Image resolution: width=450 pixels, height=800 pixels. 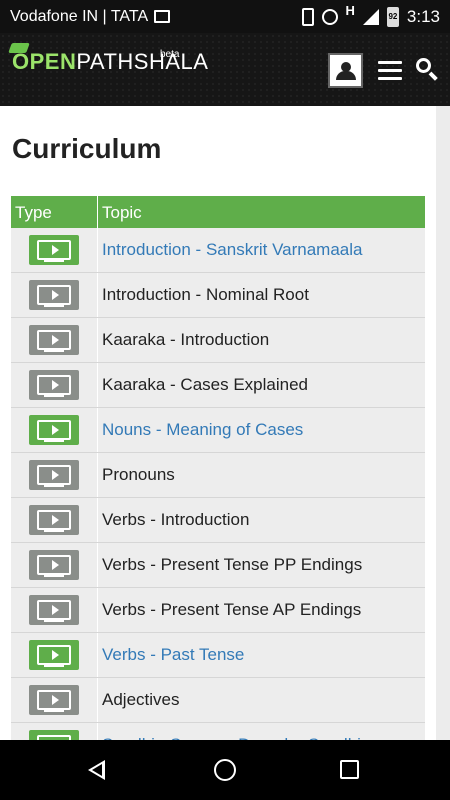 I want to click on signal-icon, so click(x=370, y=16).